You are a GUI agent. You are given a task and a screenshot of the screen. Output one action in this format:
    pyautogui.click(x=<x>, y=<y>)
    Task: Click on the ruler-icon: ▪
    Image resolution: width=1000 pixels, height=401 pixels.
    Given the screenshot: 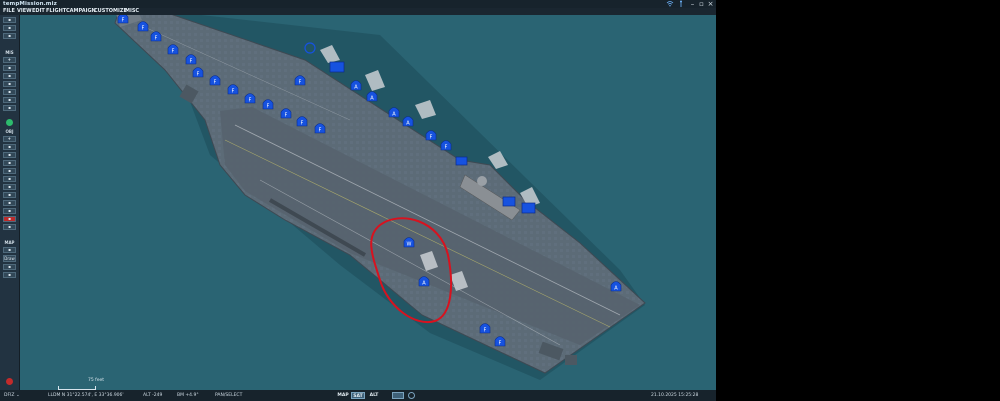 What is the action you would take?
    pyautogui.click(x=9, y=267)
    